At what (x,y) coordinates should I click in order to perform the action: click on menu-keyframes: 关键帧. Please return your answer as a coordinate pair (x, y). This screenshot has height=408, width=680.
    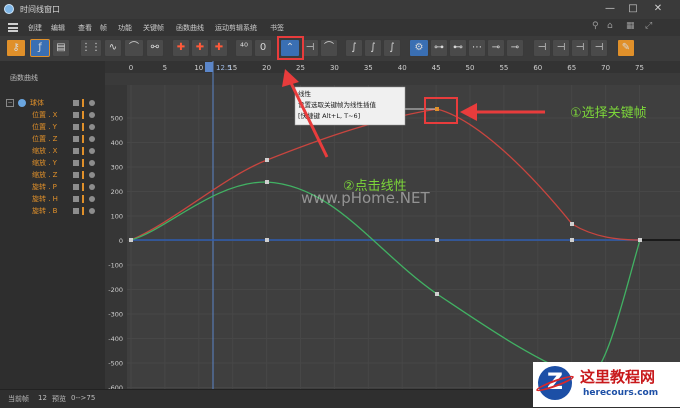
    Looking at the image, I should click on (153, 28).